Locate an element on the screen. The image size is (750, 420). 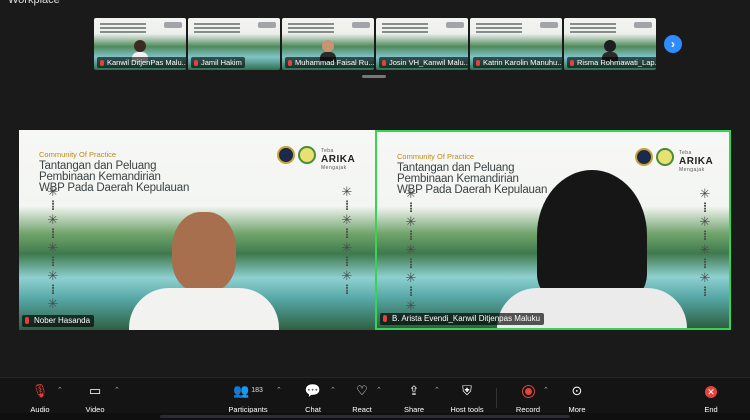
gallery-next-button: › is located at coordinates (673, 44).